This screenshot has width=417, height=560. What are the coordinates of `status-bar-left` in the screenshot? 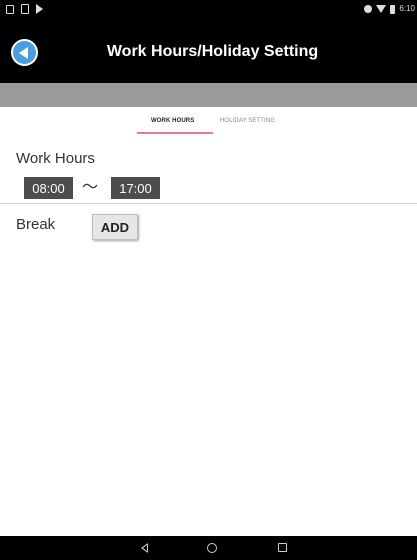 It's located at (24, 9).